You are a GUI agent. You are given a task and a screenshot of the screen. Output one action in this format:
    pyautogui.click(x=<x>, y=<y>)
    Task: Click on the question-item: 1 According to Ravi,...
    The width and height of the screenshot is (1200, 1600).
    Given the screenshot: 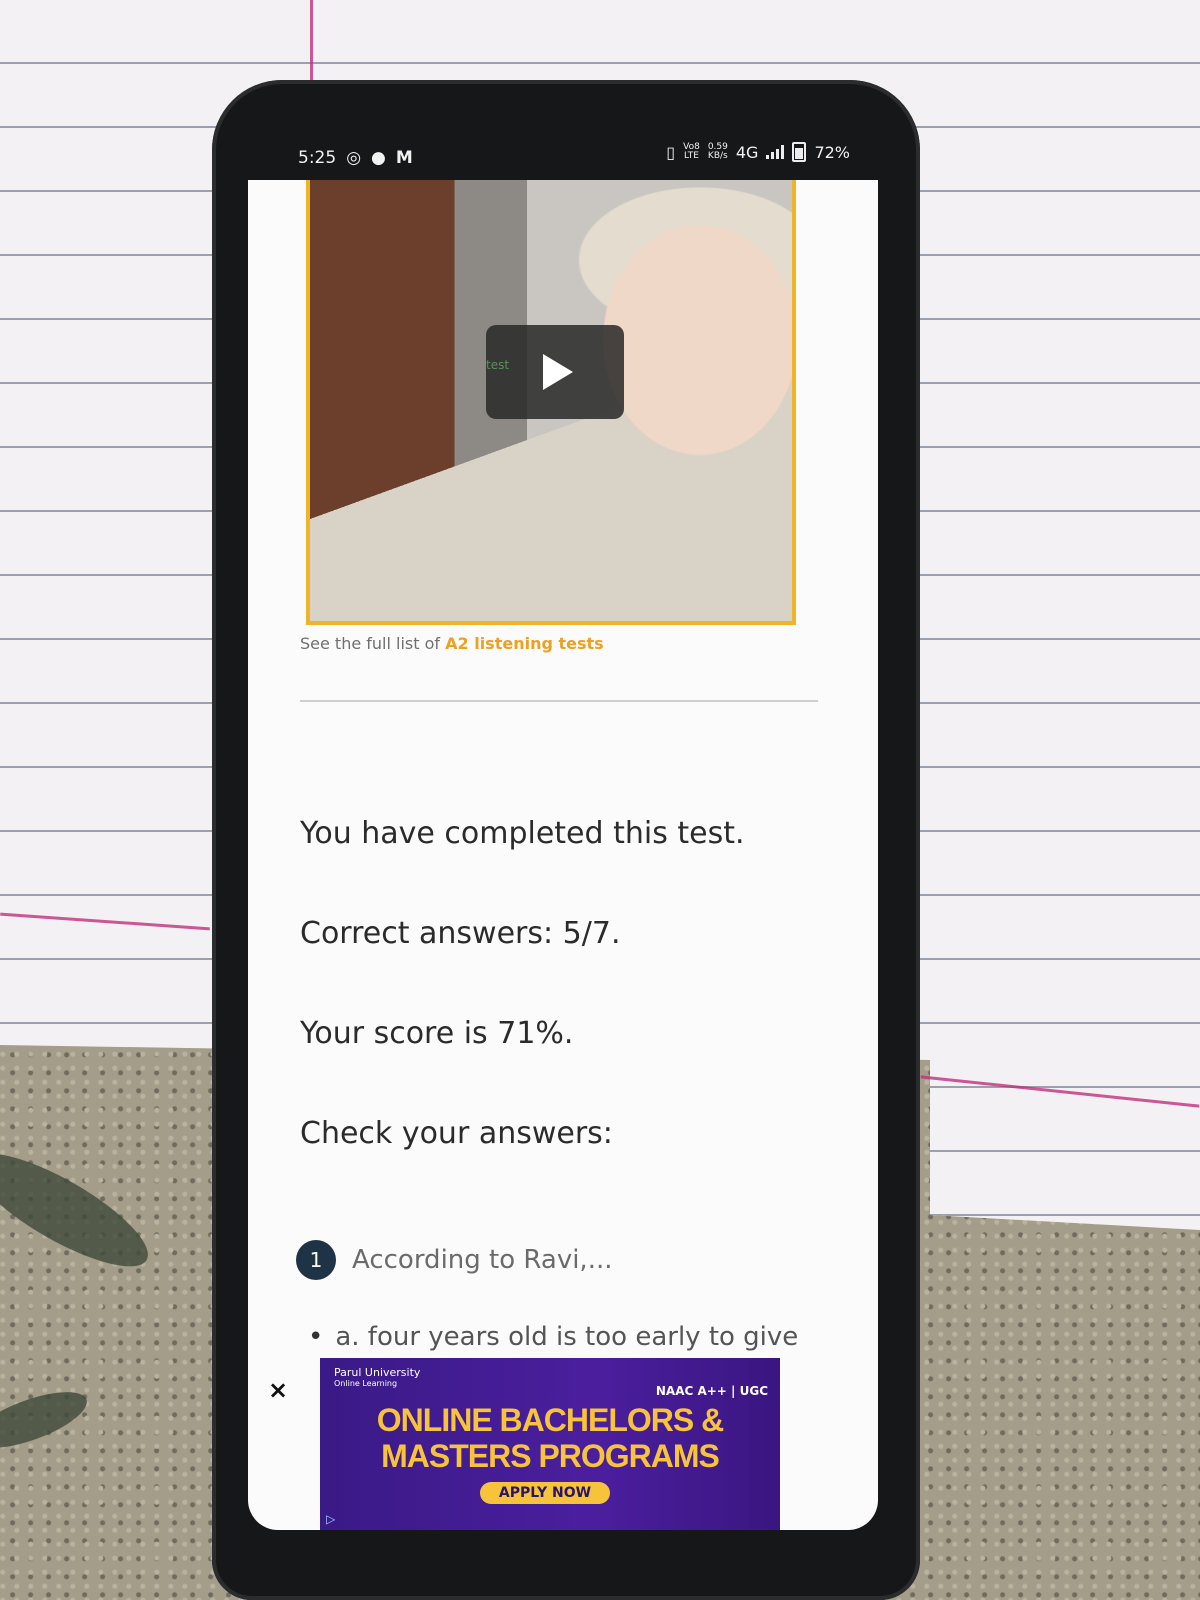 What is the action you would take?
    pyautogui.click(x=454, y=1260)
    